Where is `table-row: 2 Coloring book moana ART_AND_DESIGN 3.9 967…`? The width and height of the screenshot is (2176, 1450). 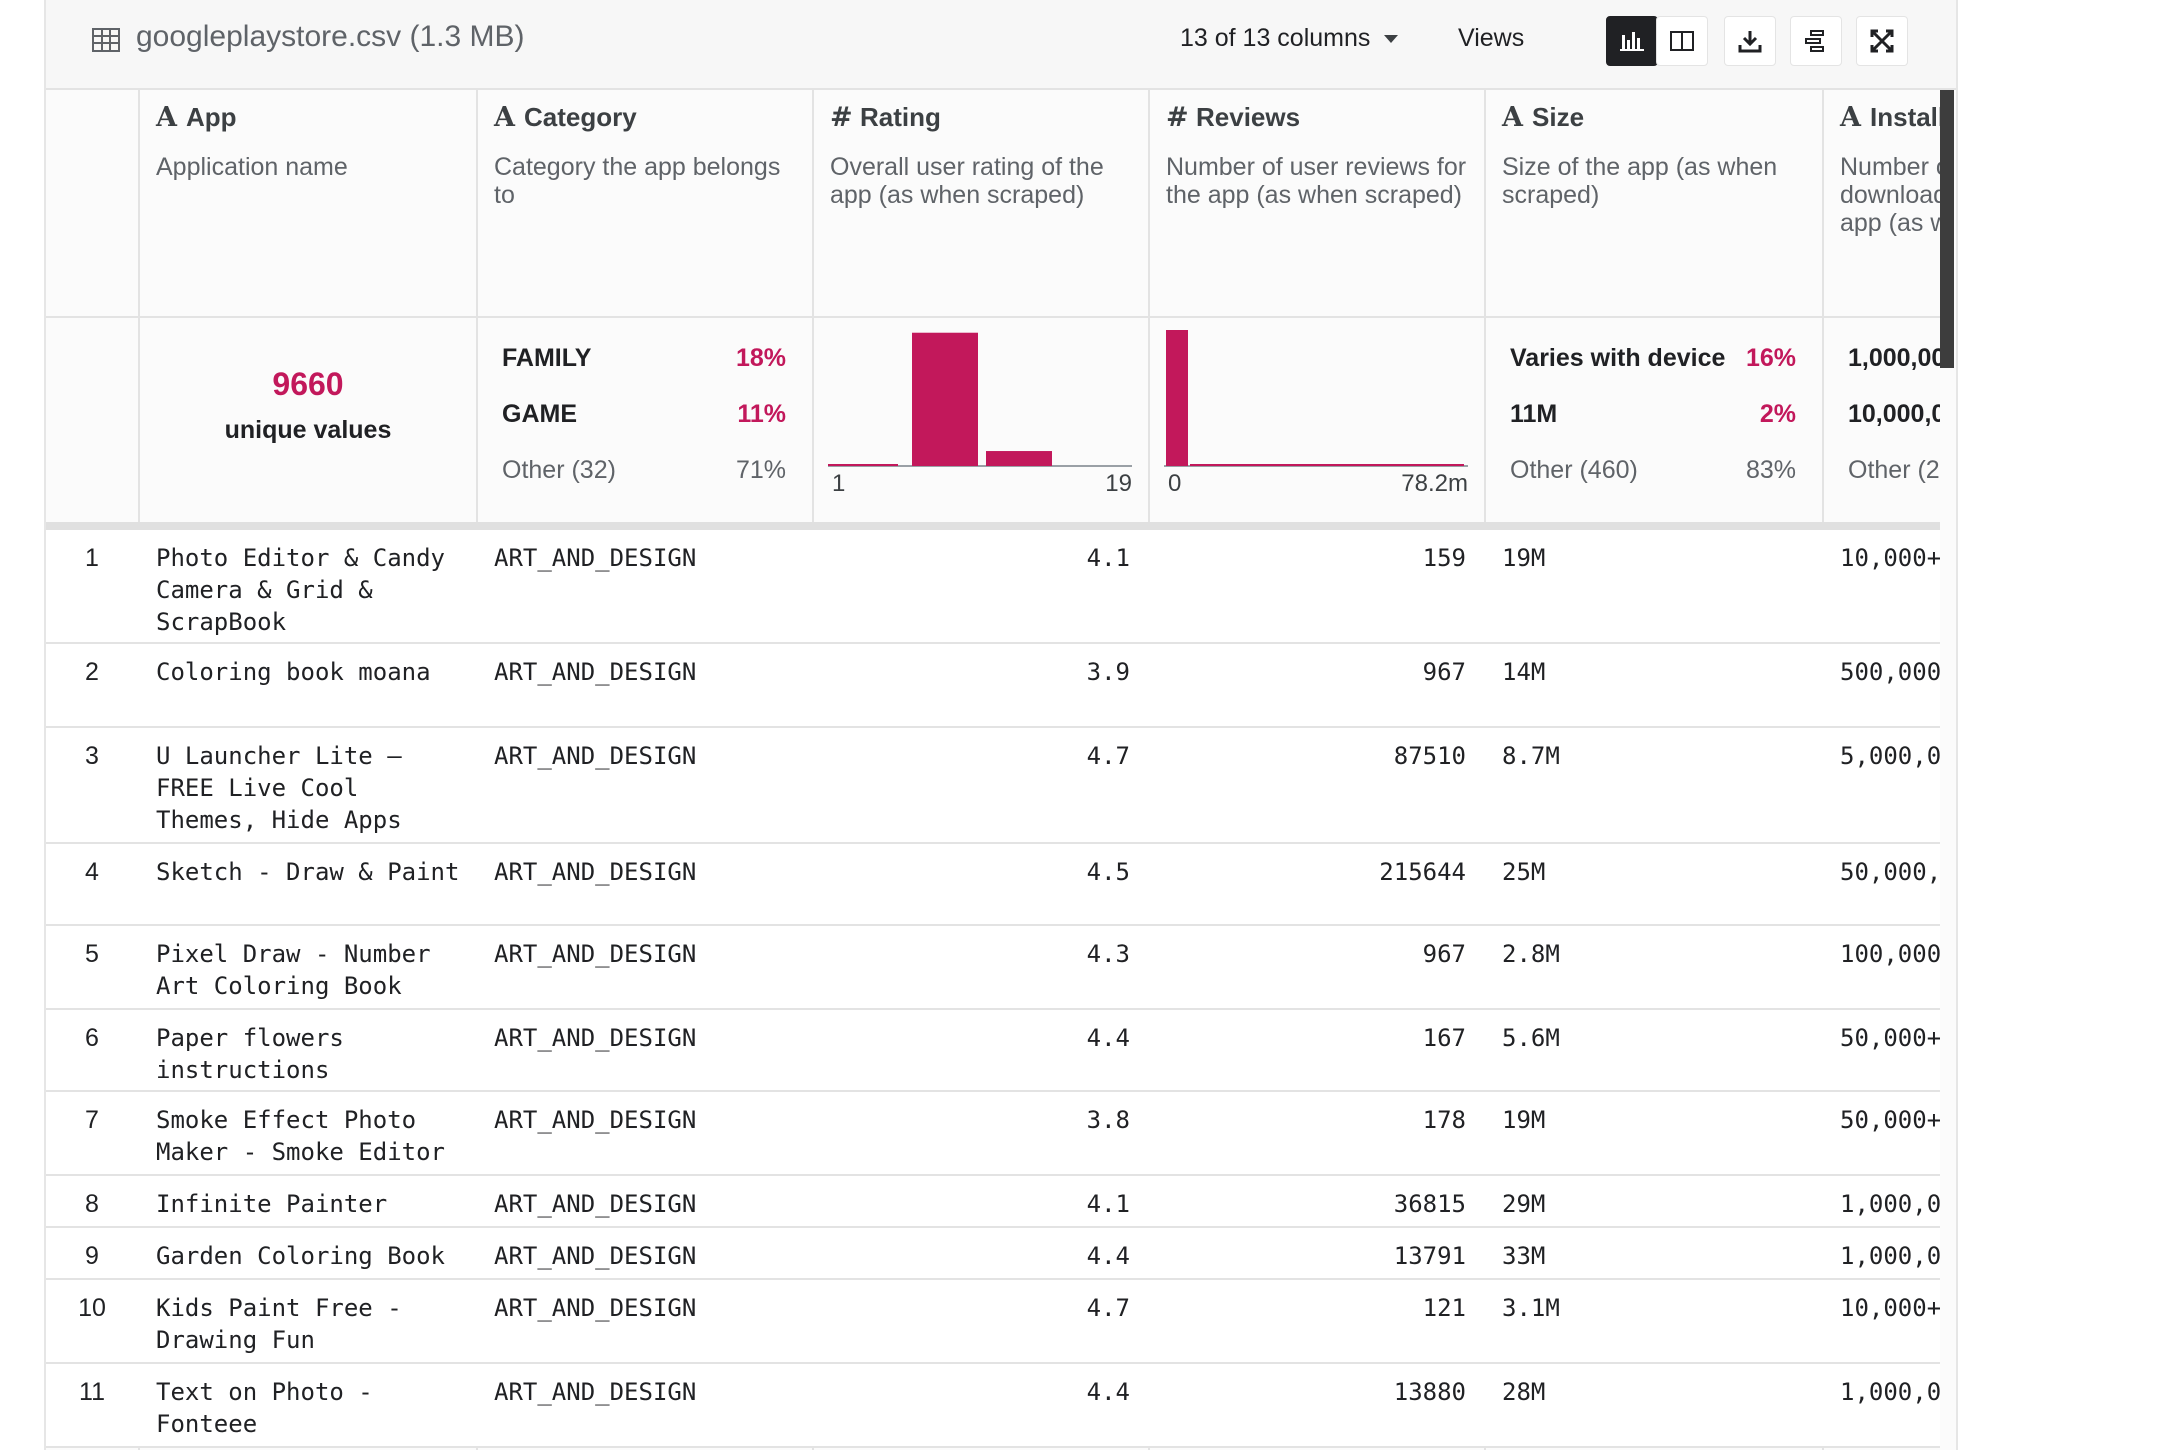
table-row: 2 Coloring book moana ART_AND_DESIGN 3.9 967… is located at coordinates (993, 686).